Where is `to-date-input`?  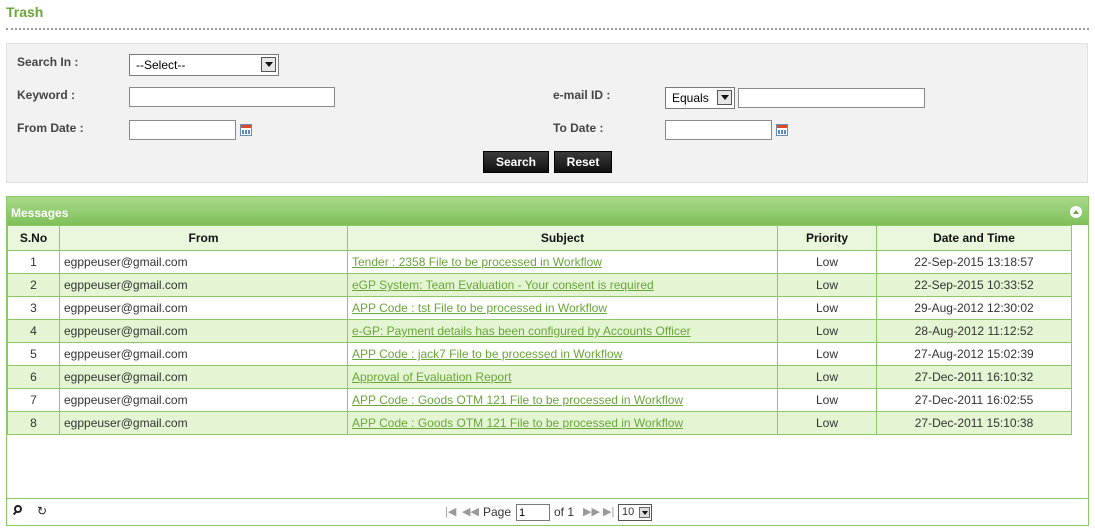
to-date-input is located at coordinates (718, 130).